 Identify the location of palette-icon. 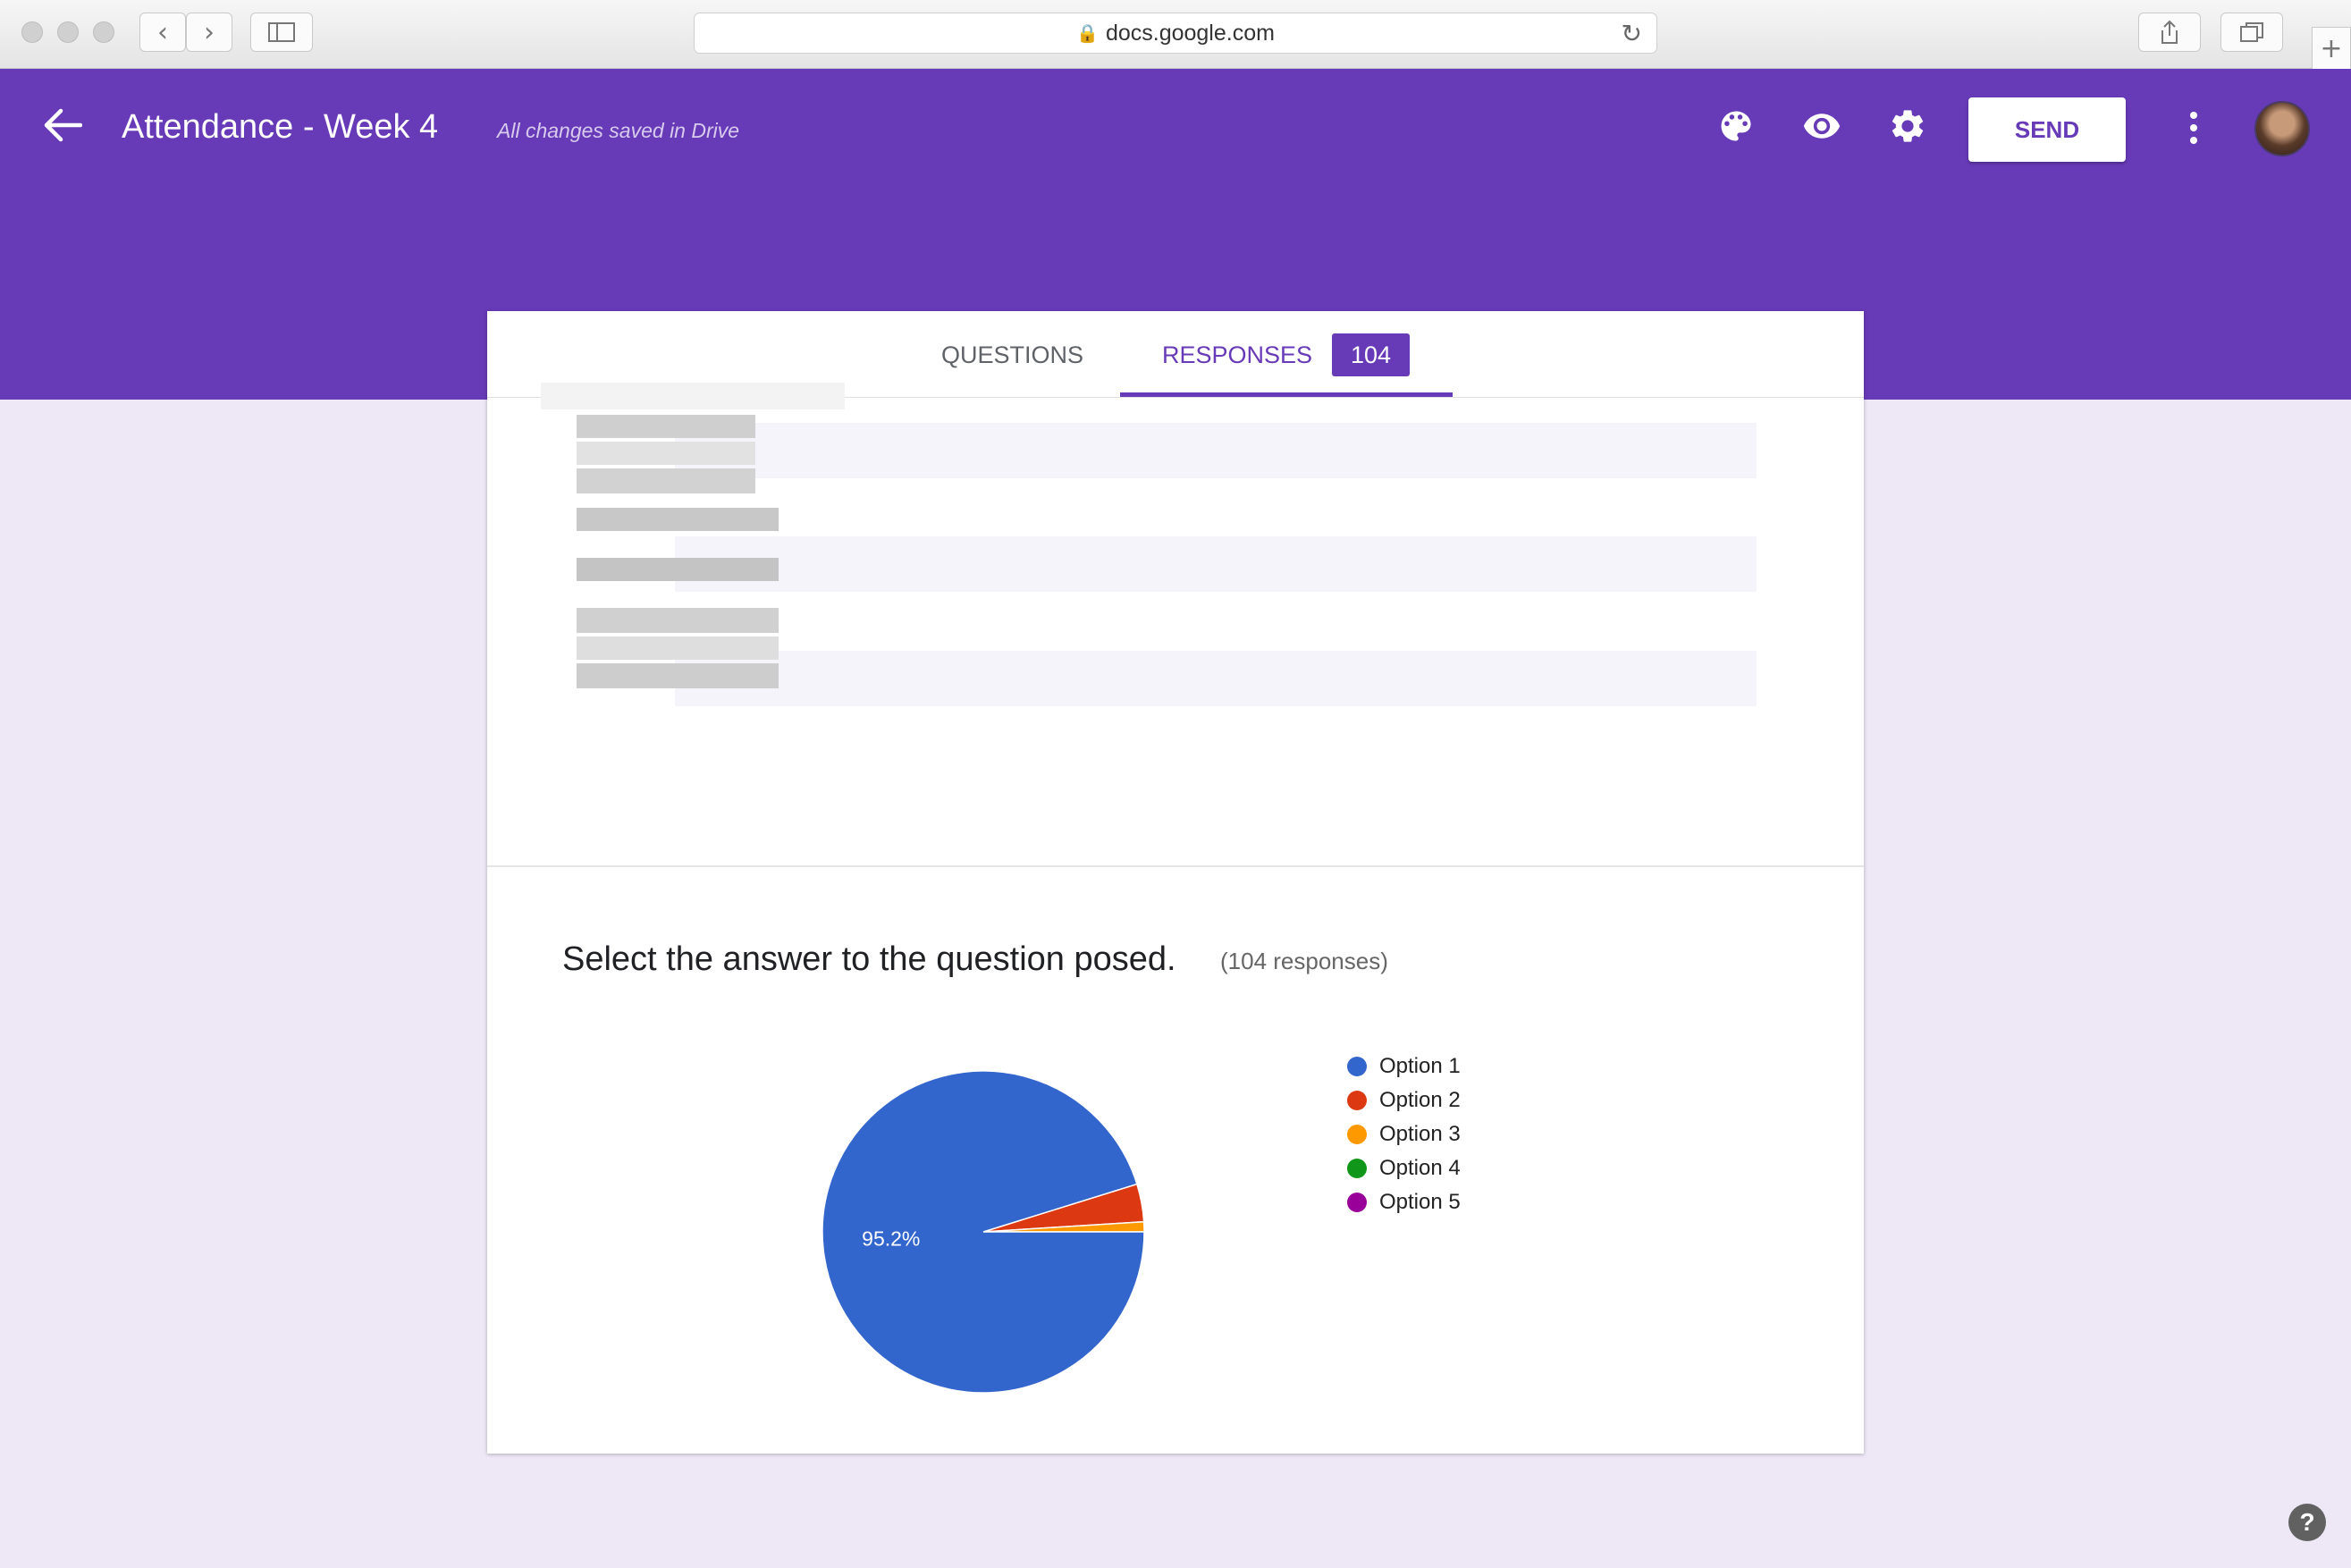
(1736, 126).